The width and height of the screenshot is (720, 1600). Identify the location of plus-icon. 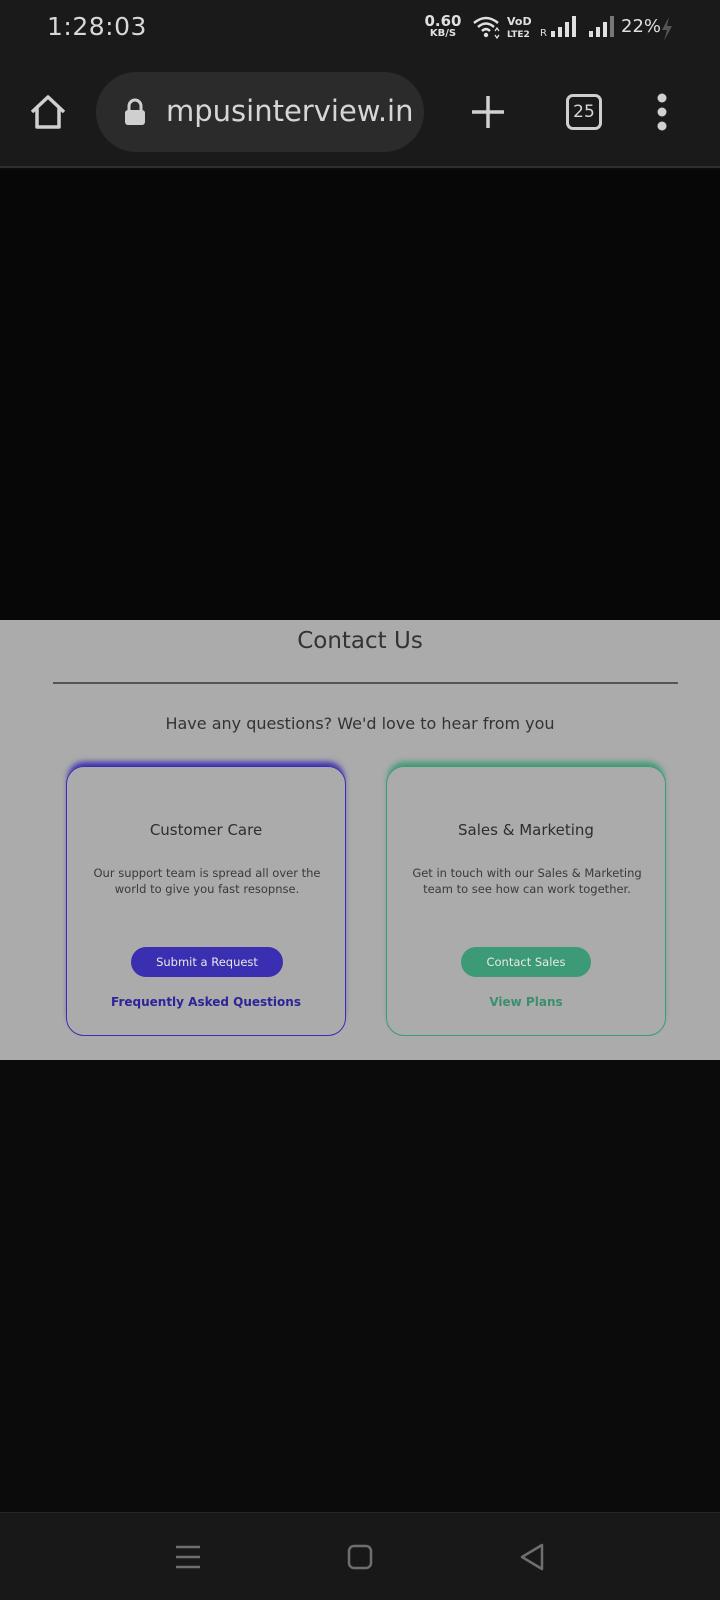
(488, 112).